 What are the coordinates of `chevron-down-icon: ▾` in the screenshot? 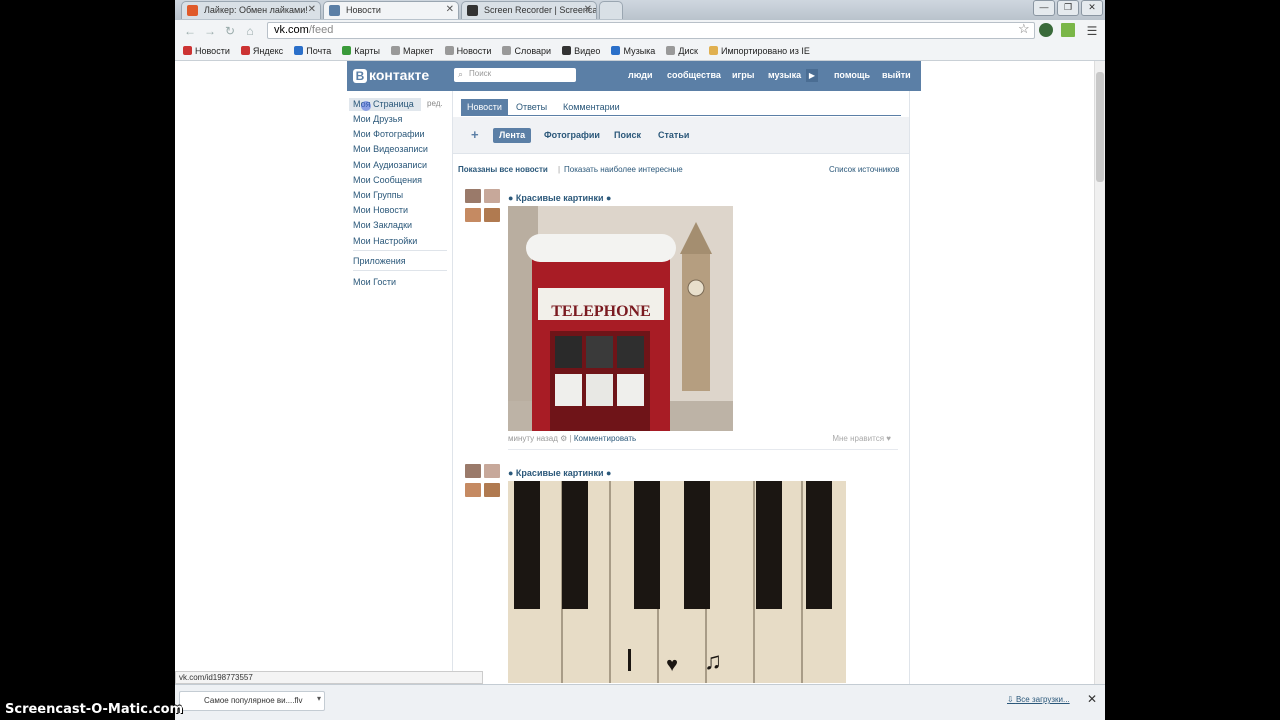 It's located at (319, 698).